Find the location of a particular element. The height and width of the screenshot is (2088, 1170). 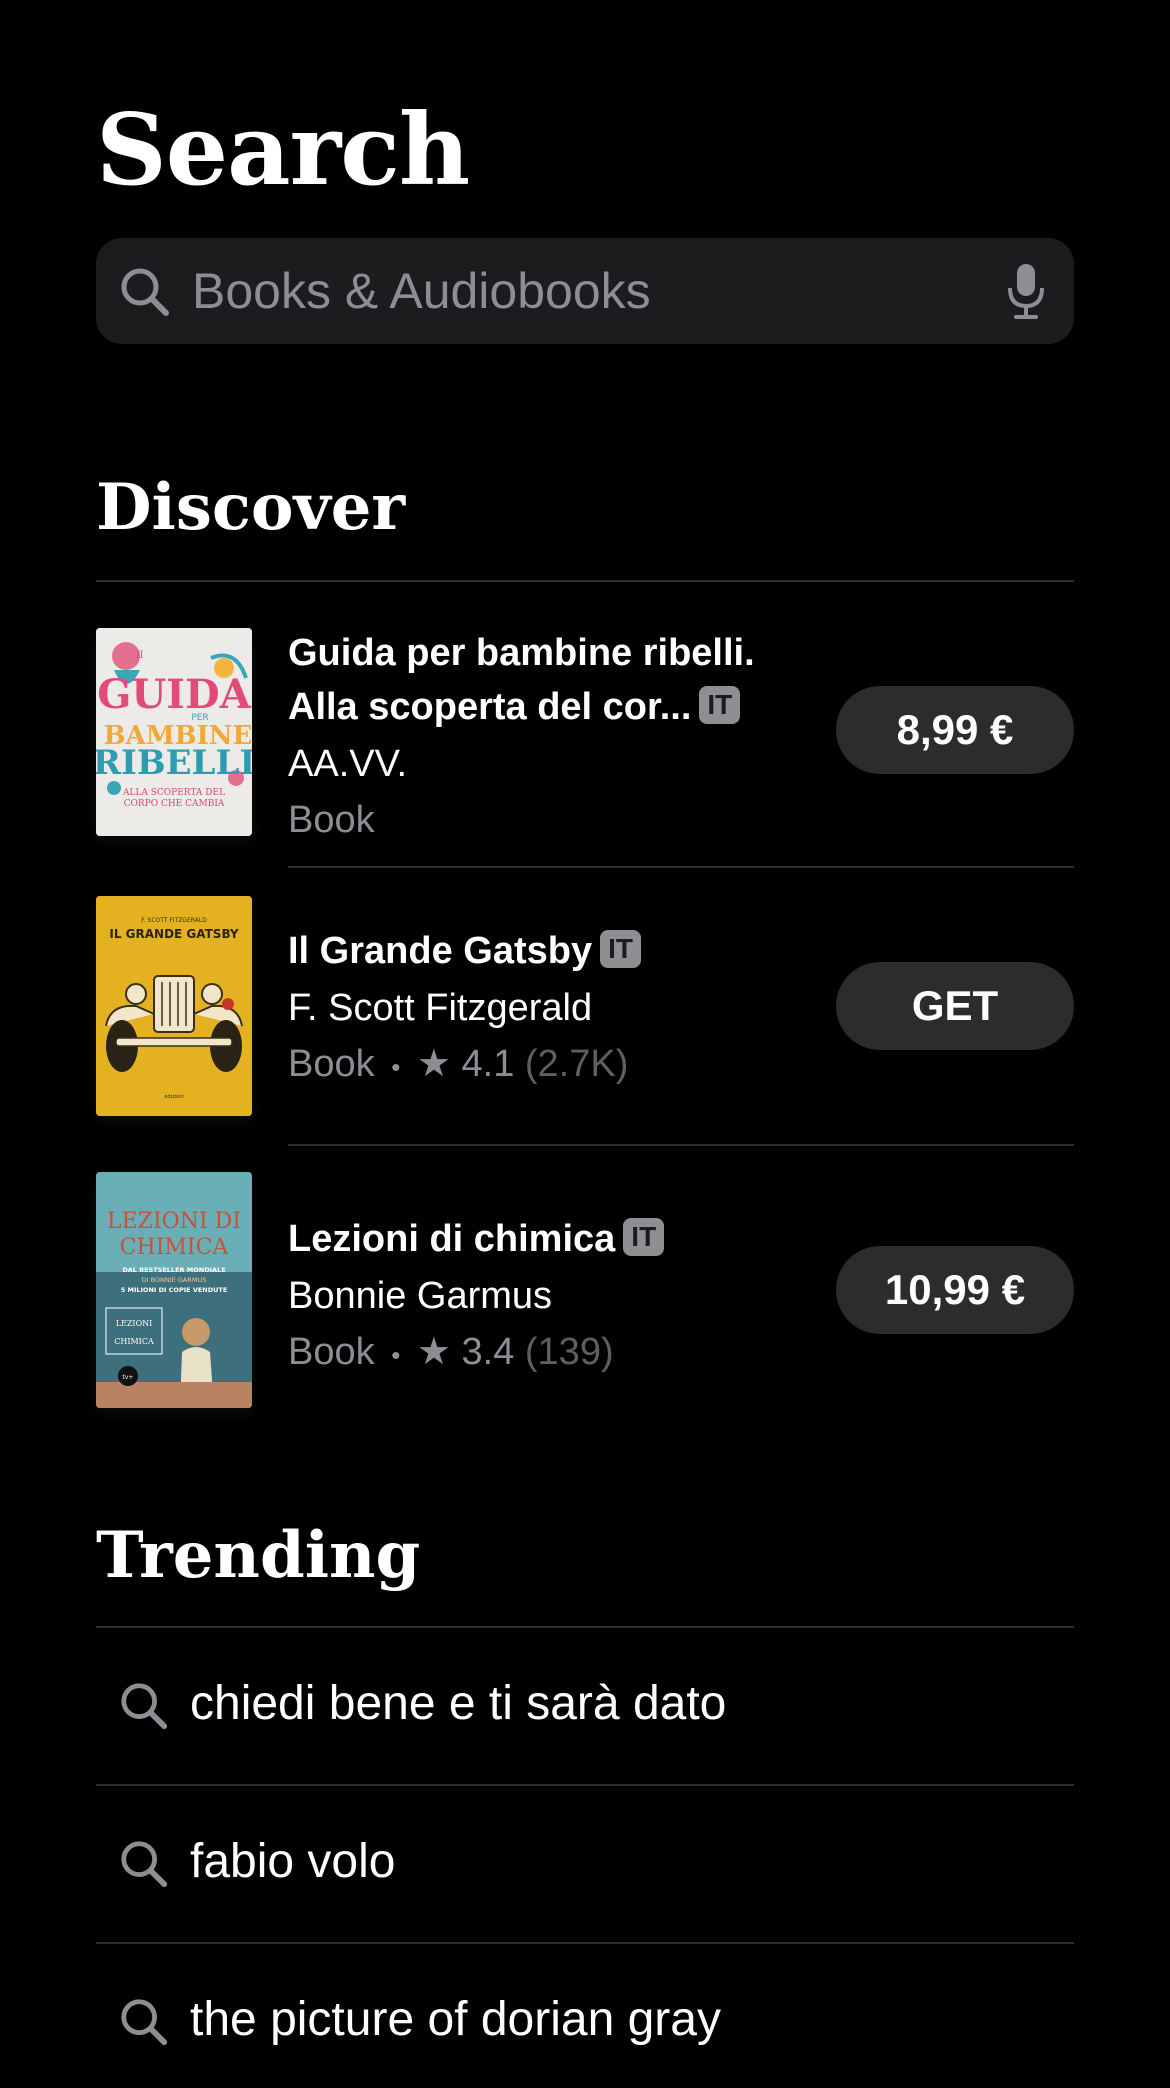

svg-text: IL GRANDE GATSBY is located at coordinates (174, 934).